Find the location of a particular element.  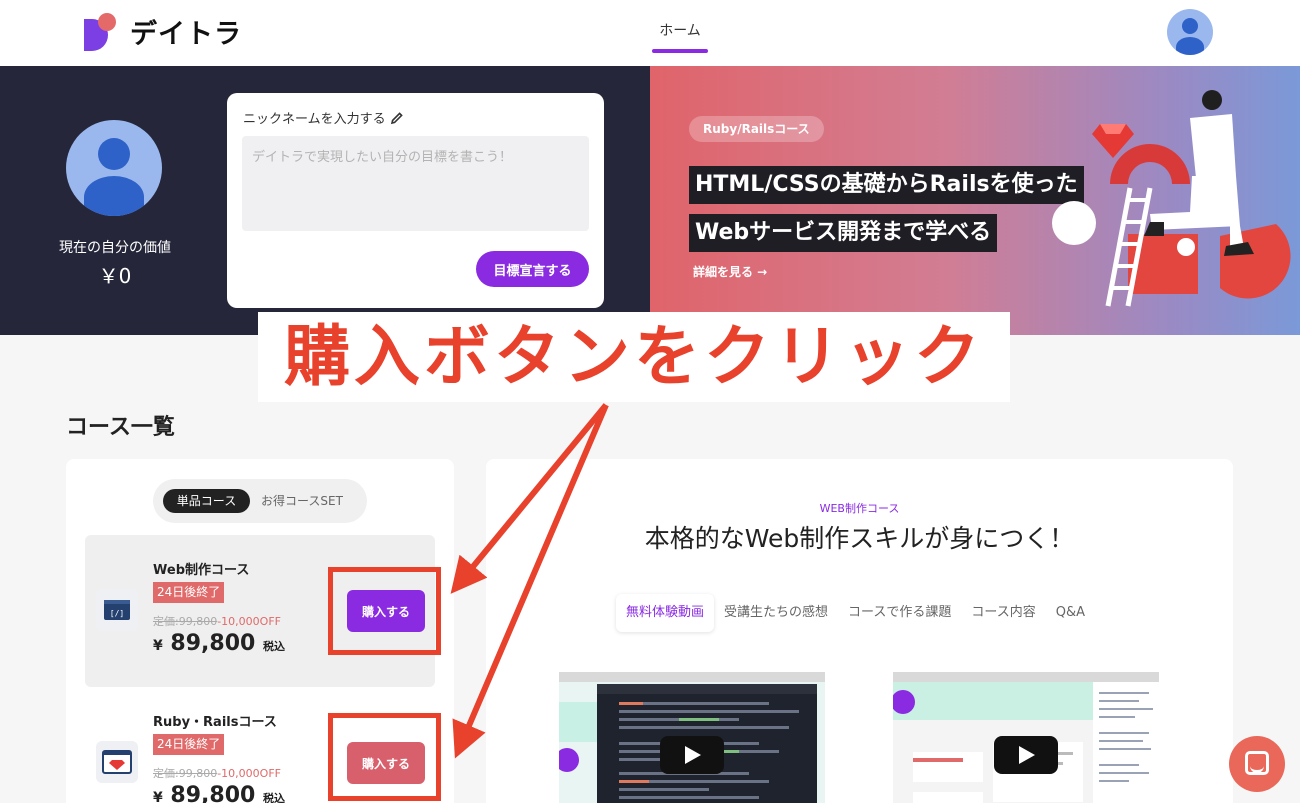

logo-mark-icon is located at coordinates (102, 31).